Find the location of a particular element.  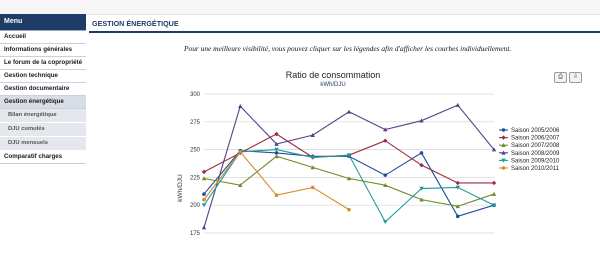

y-tick-label: 275 is located at coordinates (195, 123).